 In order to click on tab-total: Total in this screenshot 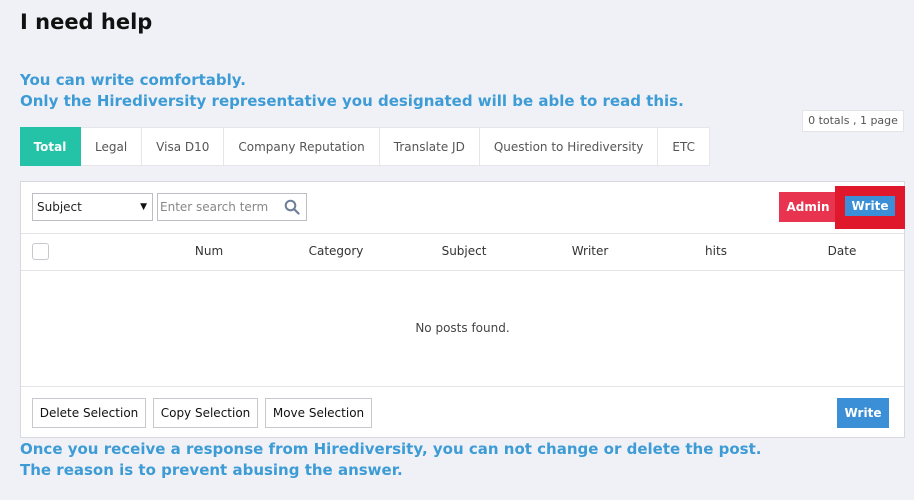, I will do `click(50, 146)`.